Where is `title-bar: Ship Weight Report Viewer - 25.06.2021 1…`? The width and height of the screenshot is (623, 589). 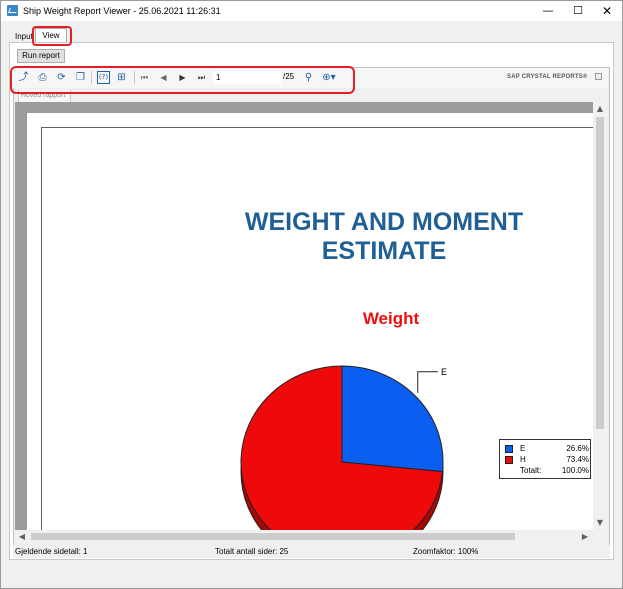 title-bar: Ship Weight Report Viewer - 25.06.2021 1… is located at coordinates (311, 11).